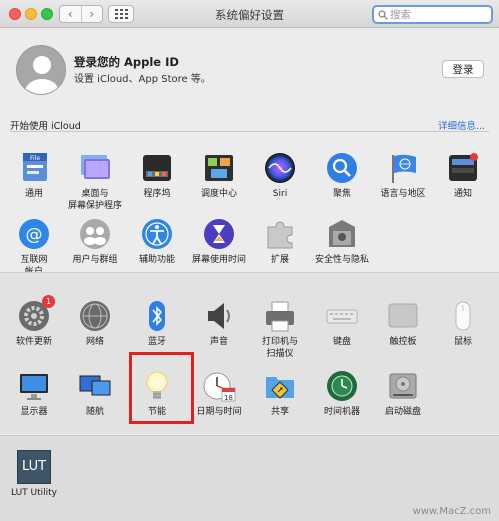  I want to click on pane-network: 网络, so click(95, 323).